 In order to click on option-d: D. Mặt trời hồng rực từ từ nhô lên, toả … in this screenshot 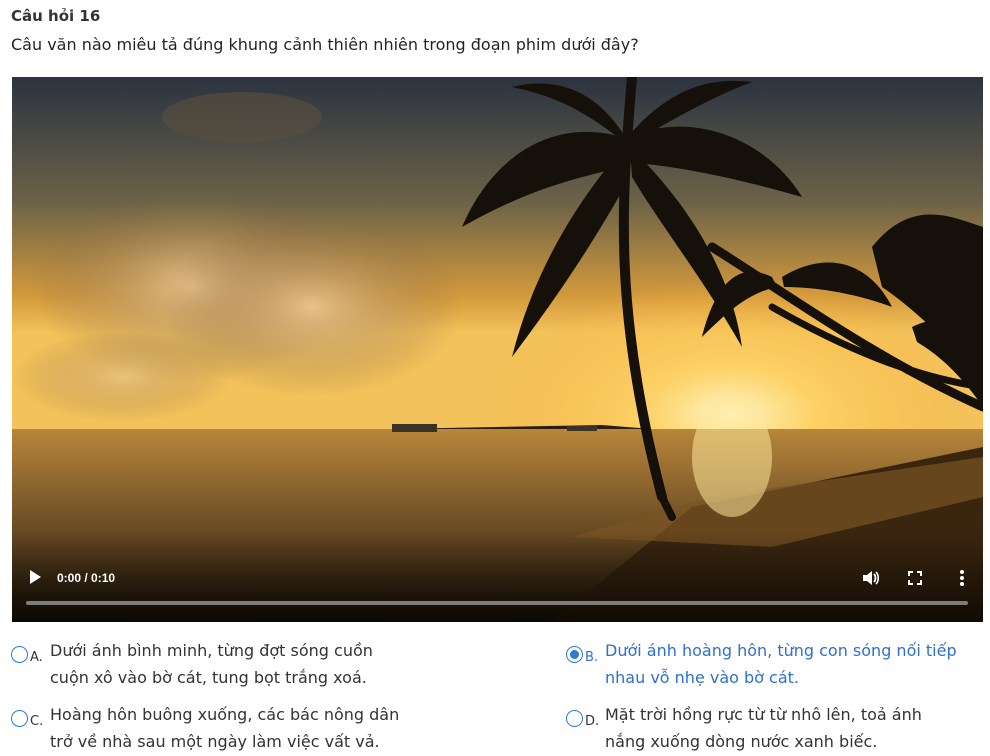, I will do `click(744, 728)`.